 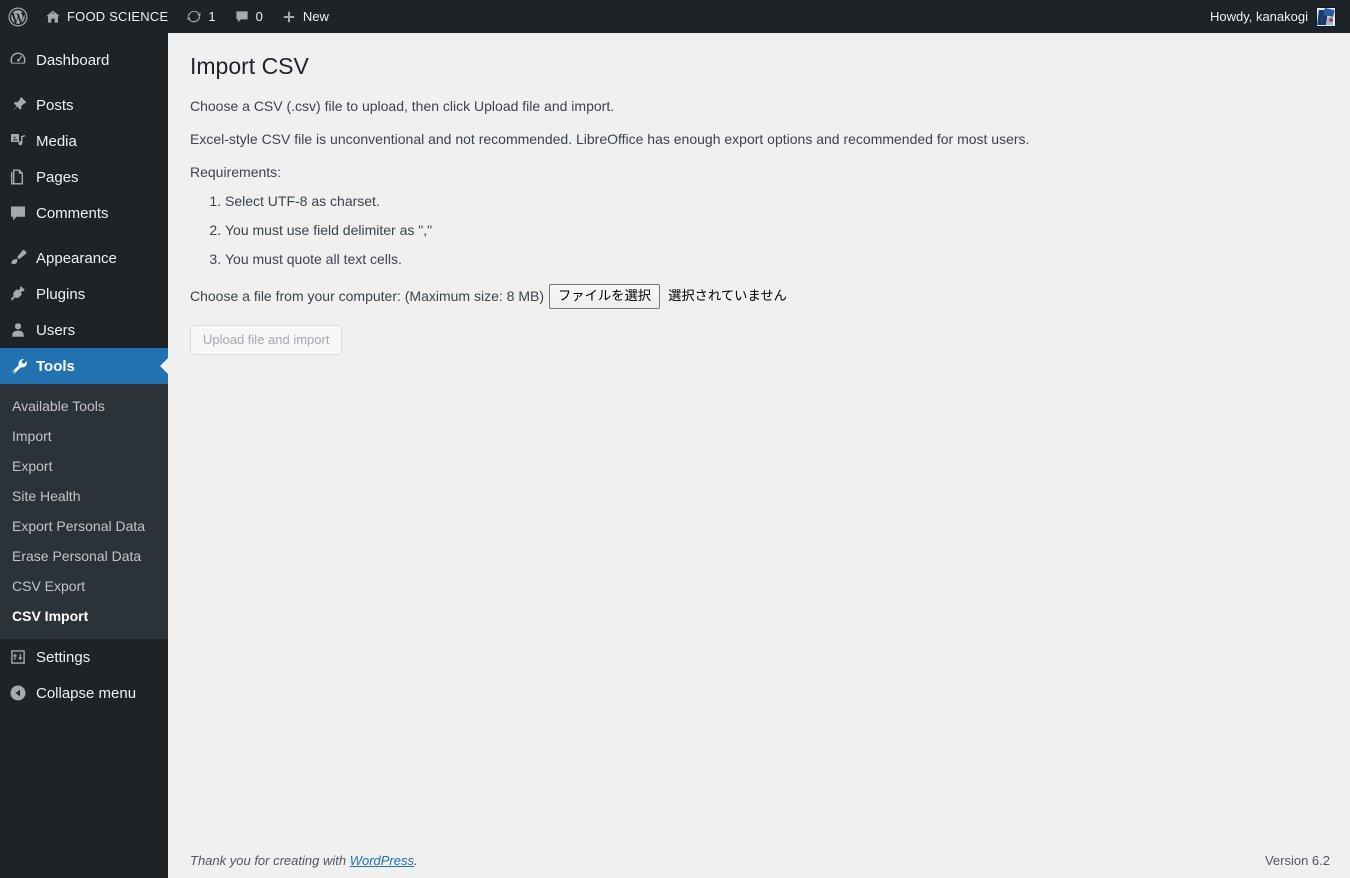 What do you see at coordinates (55, 366) in the screenshot?
I see `sidebar-item-label: Tools` at bounding box center [55, 366].